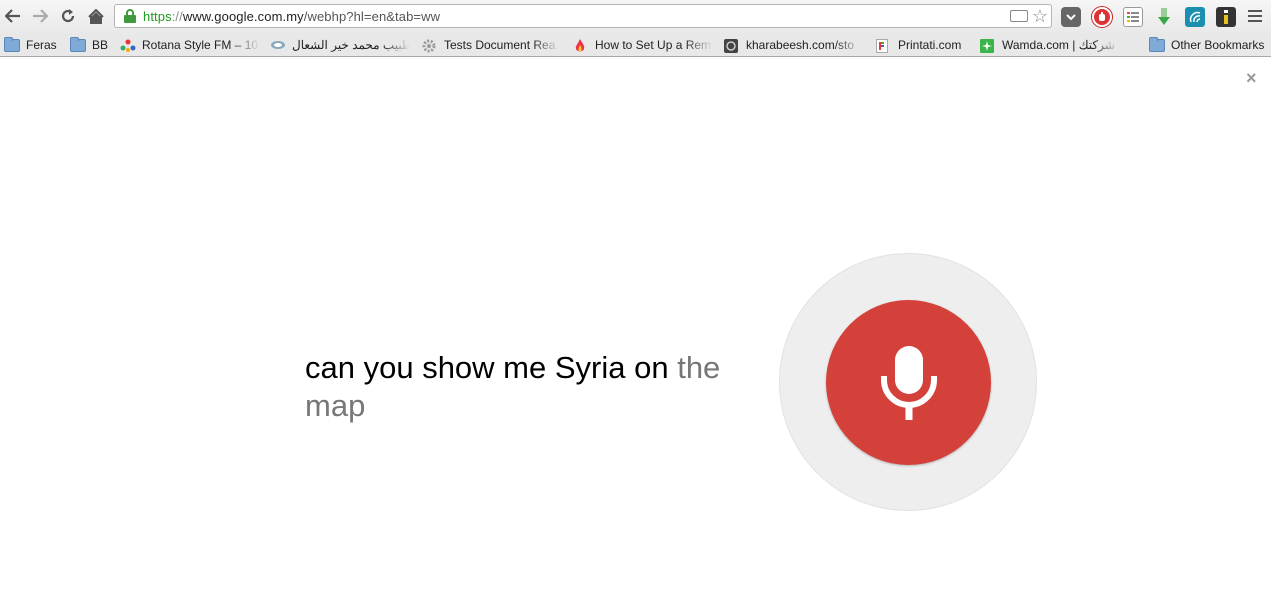  Describe the element at coordinates (89, 45) in the screenshot. I see `bookmark-bb: BB` at that location.